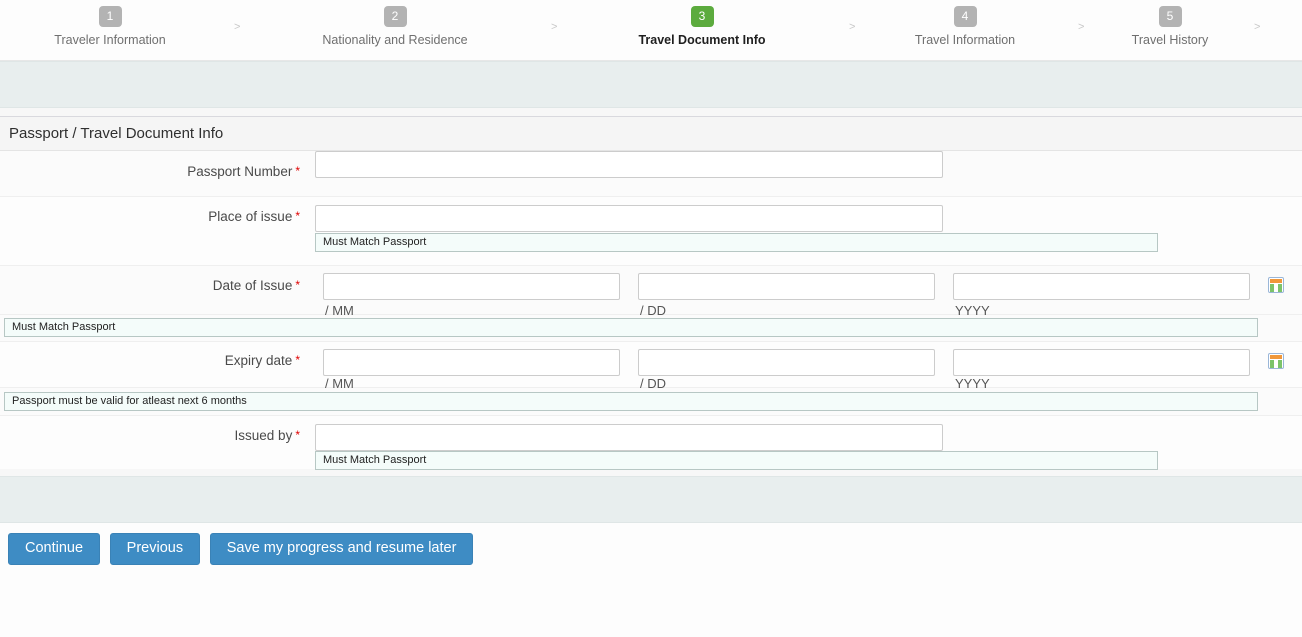  Describe the element at coordinates (1170, 16) in the screenshot. I see `step-badge-5: 5` at that location.